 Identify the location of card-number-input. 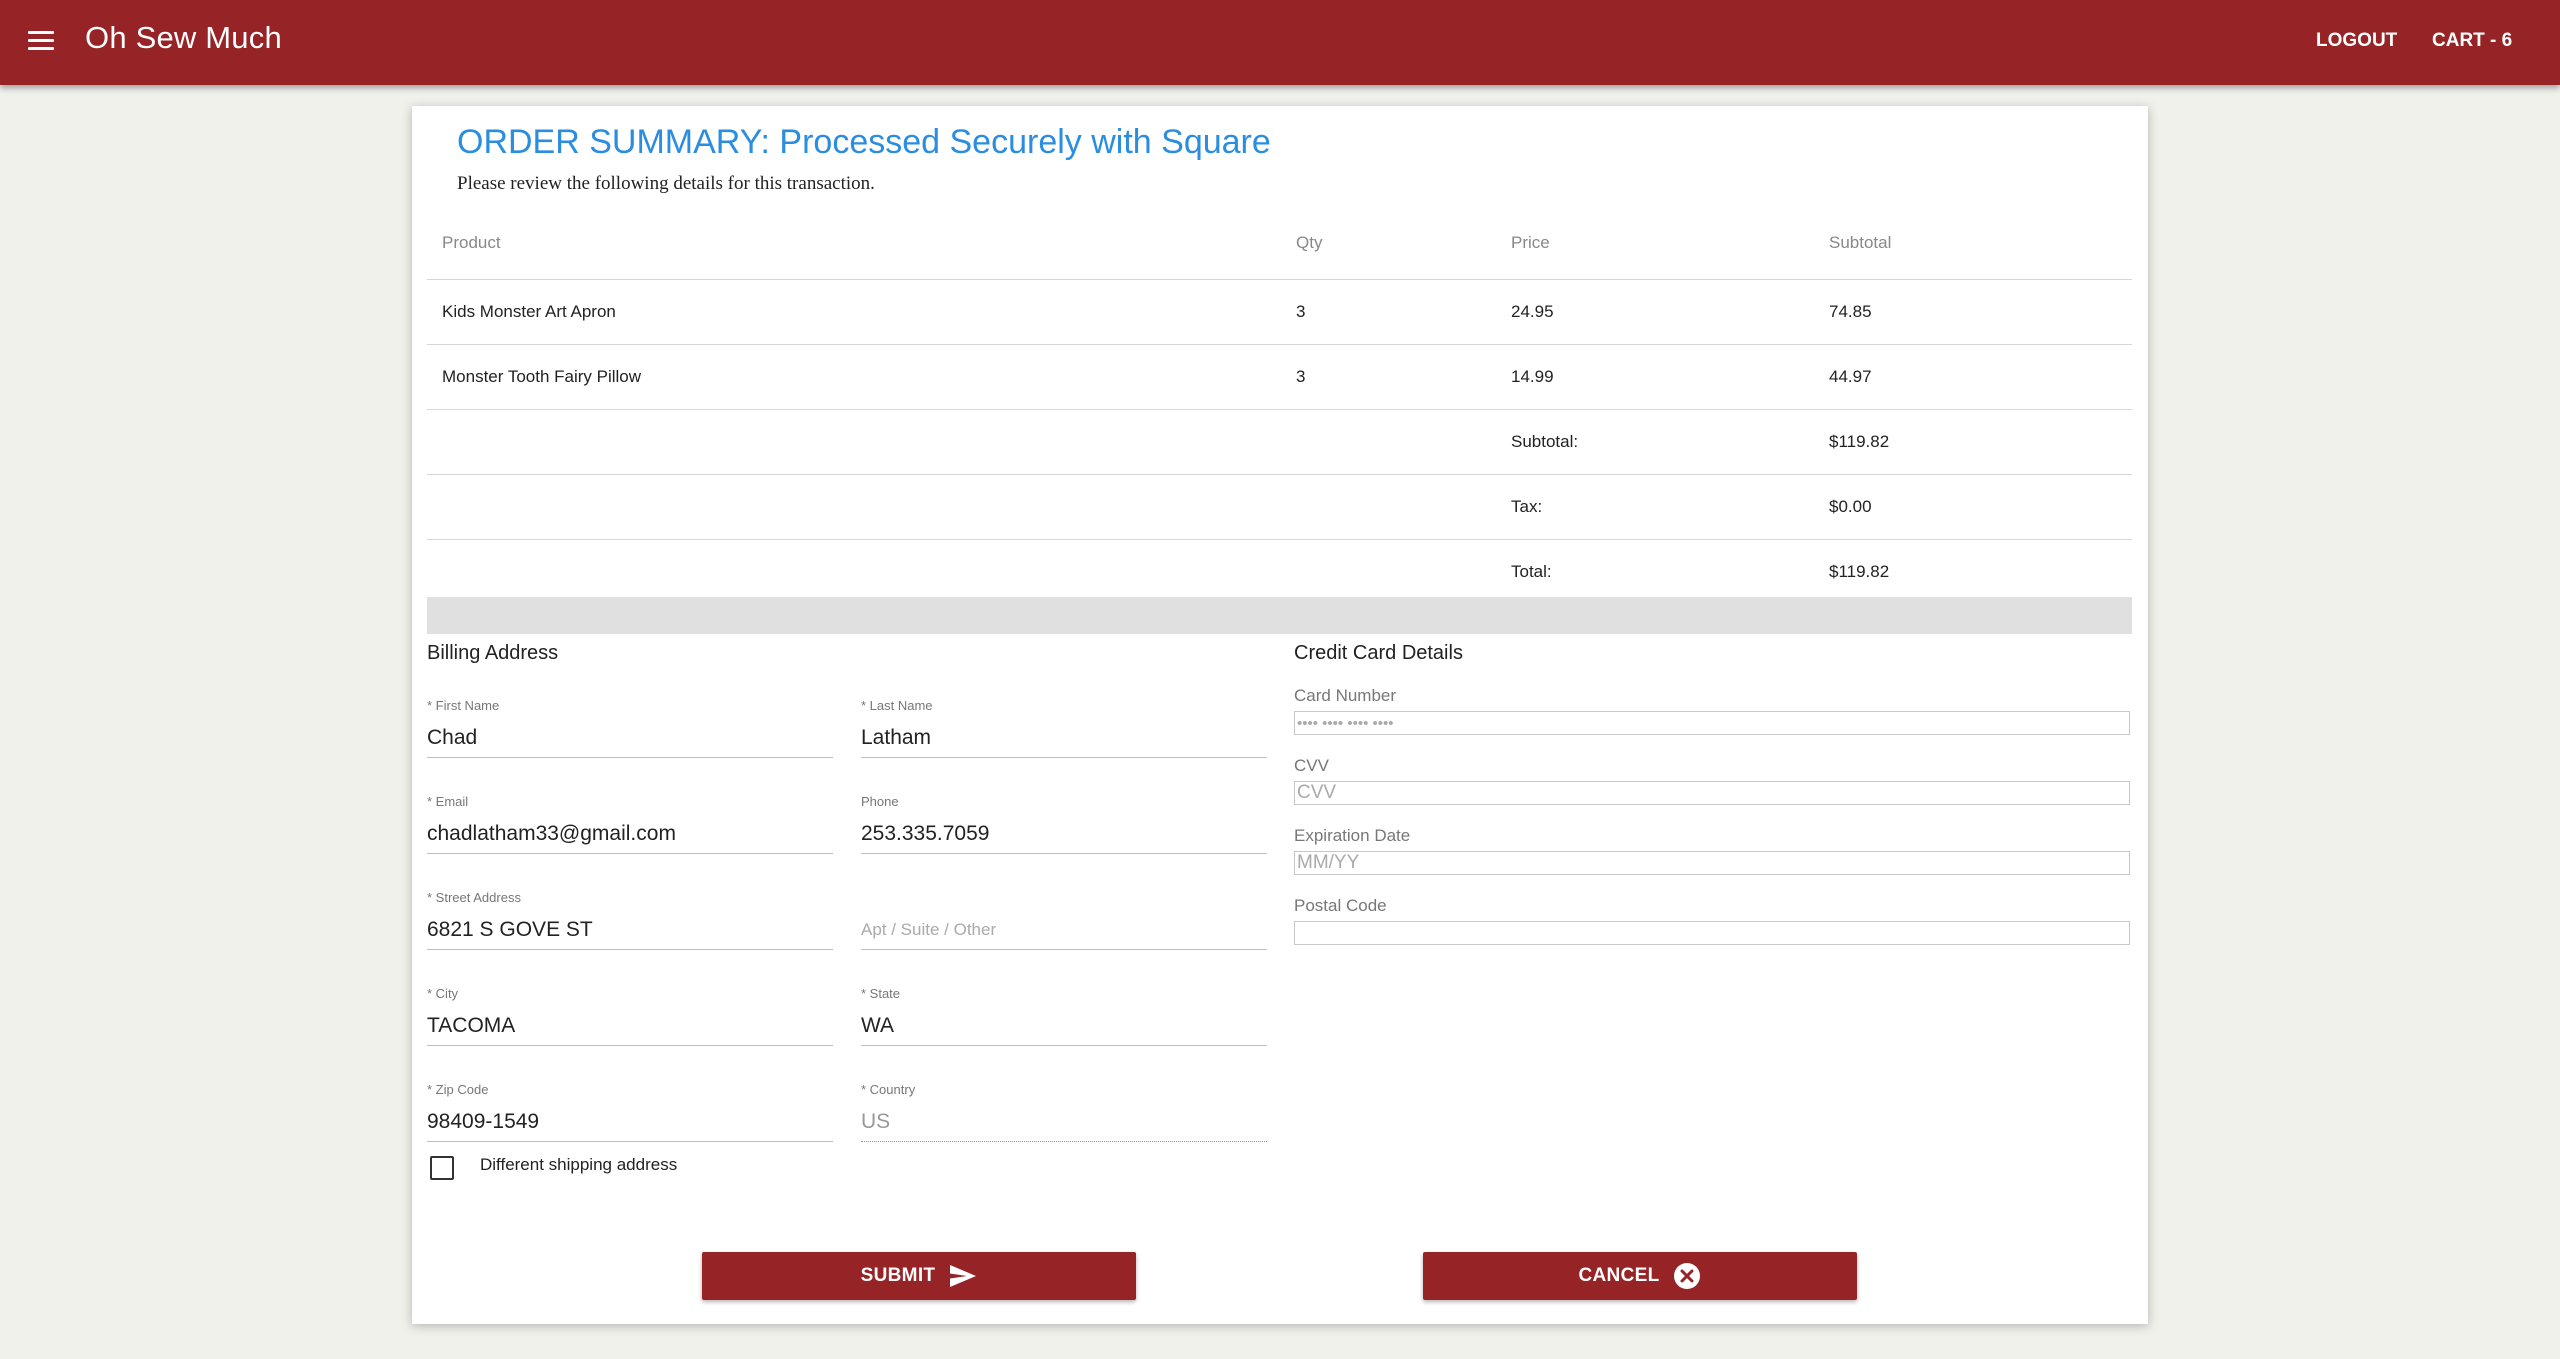
(1712, 723).